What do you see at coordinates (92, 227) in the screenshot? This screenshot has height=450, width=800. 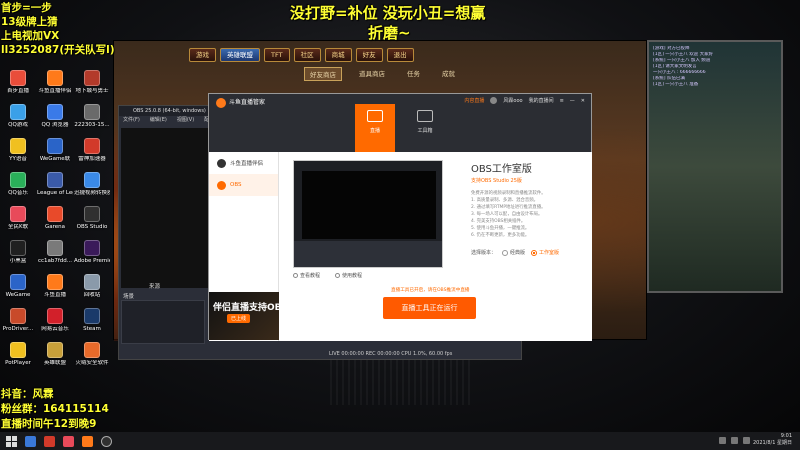 I see `desktop-icon-label: OBS Studio` at bounding box center [92, 227].